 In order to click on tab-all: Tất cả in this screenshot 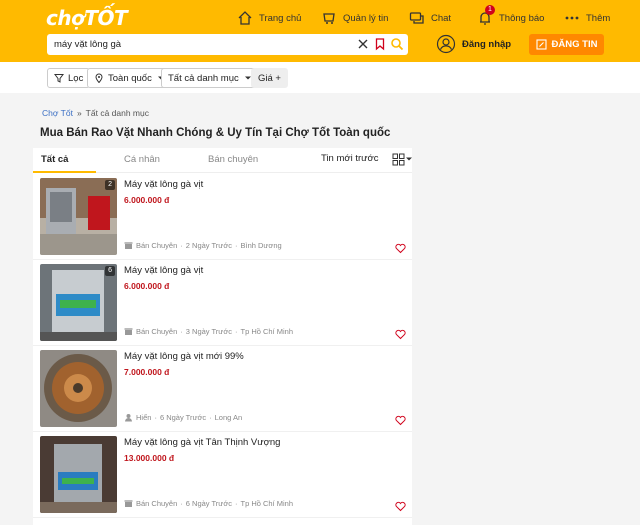, I will do `click(54, 159)`.